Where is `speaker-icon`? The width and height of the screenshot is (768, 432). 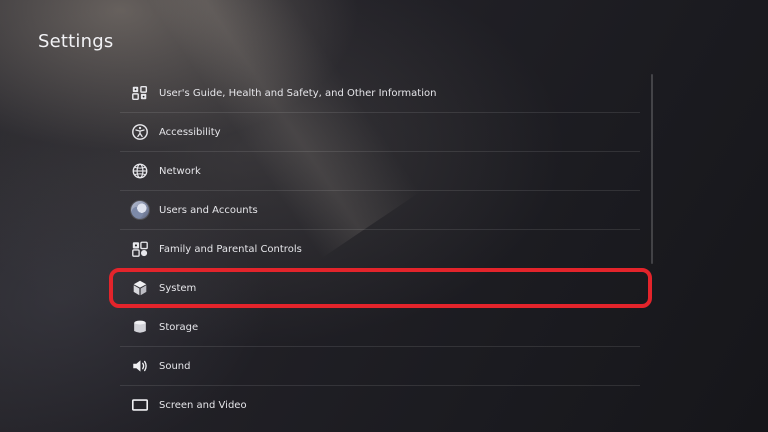
speaker-icon is located at coordinates (140, 366).